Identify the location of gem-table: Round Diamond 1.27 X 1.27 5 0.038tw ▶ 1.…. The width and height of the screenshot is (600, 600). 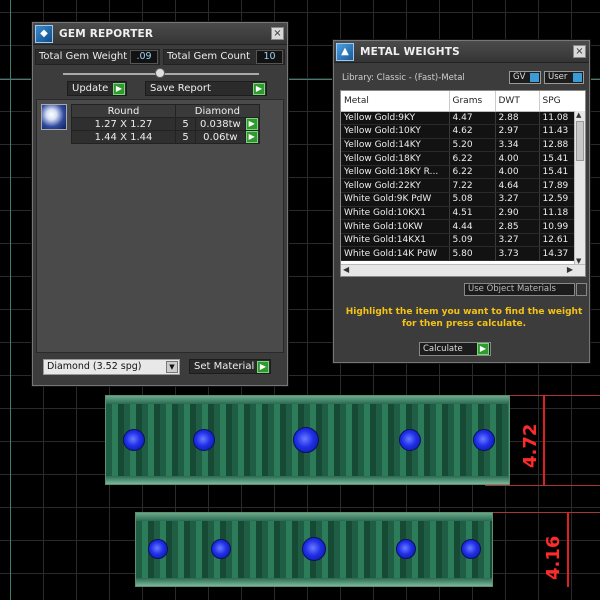
(165, 124).